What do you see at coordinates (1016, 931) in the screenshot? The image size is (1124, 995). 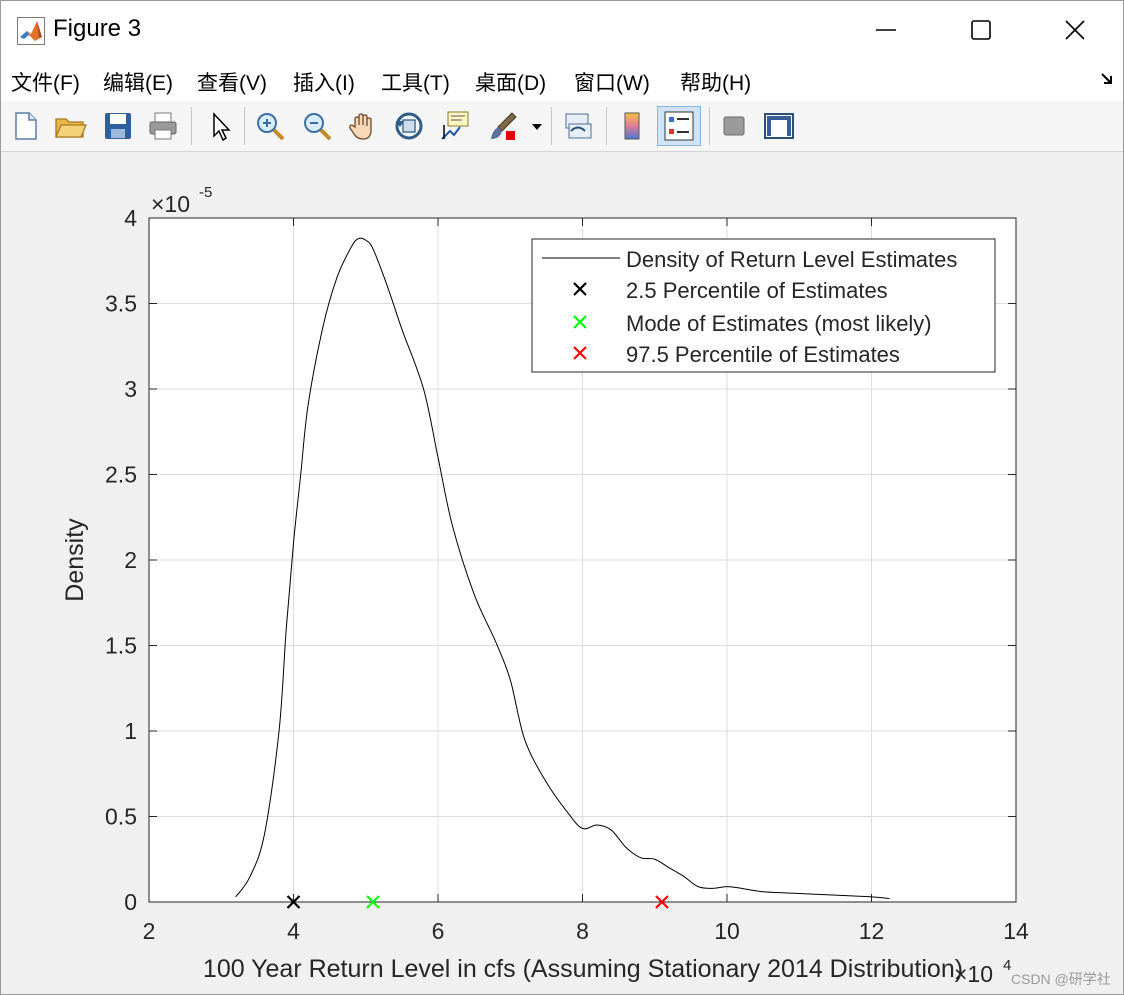 I see `x-tick-label: 14` at bounding box center [1016, 931].